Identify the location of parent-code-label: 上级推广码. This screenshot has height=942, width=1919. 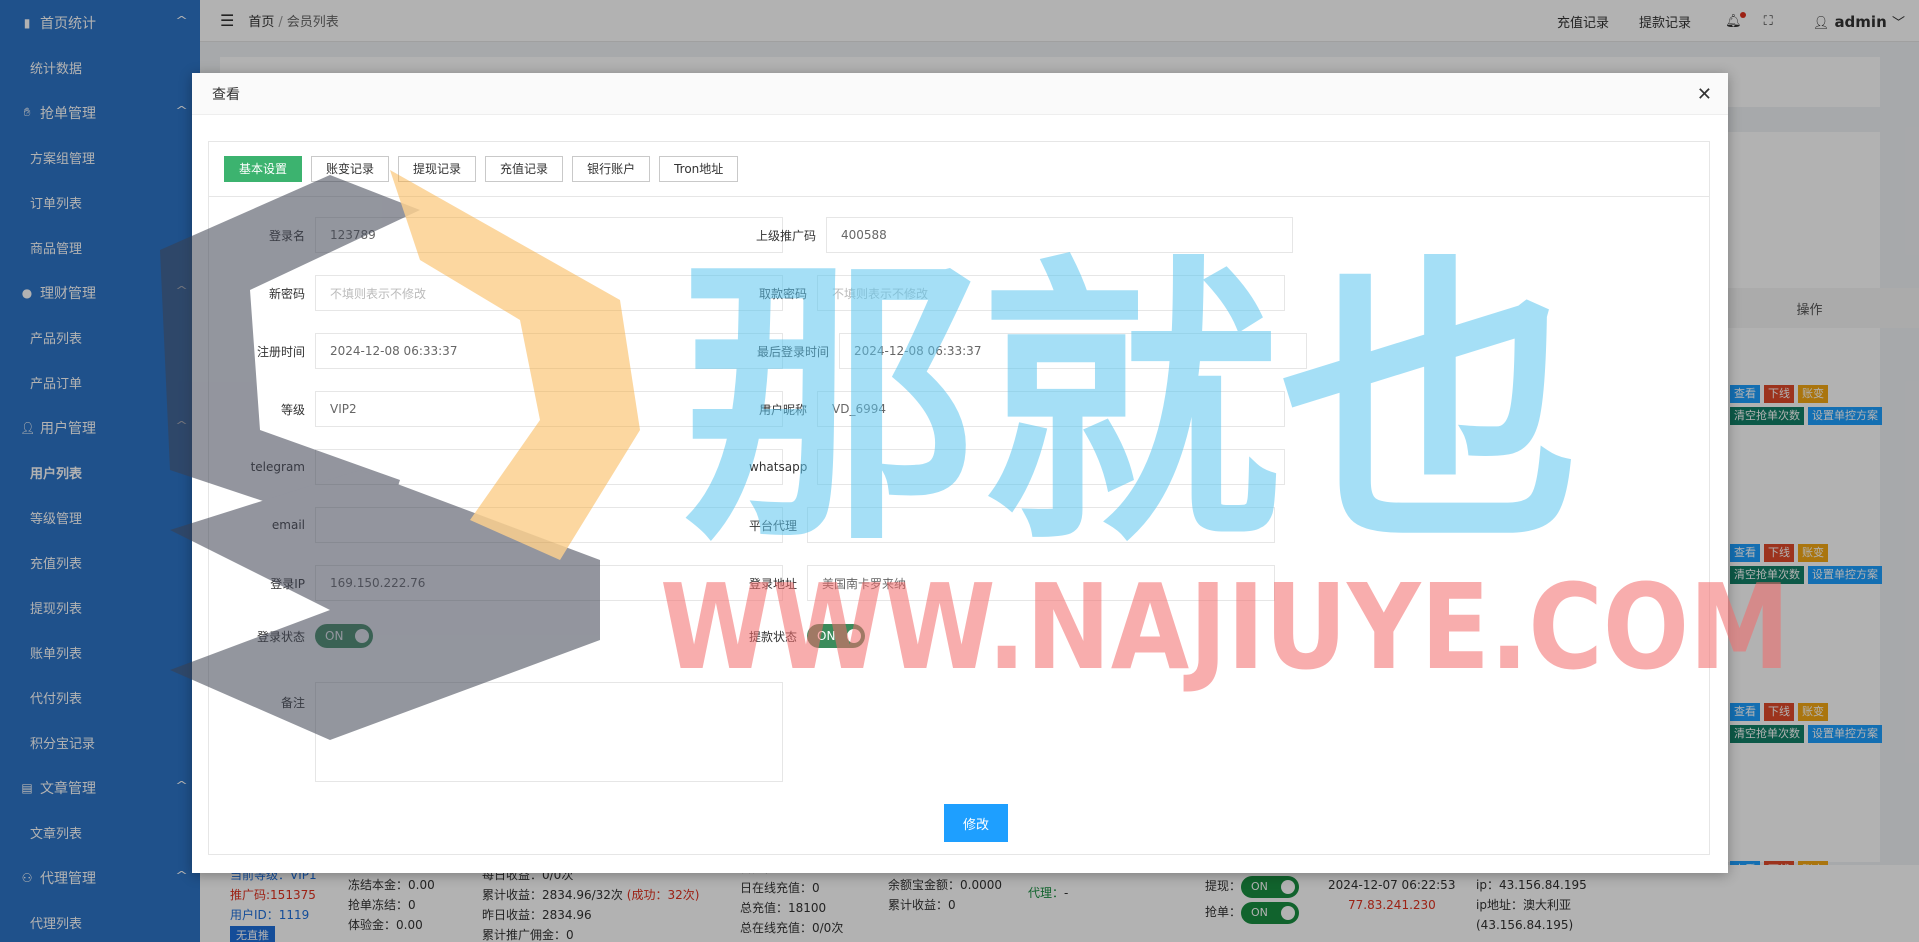
(785, 235).